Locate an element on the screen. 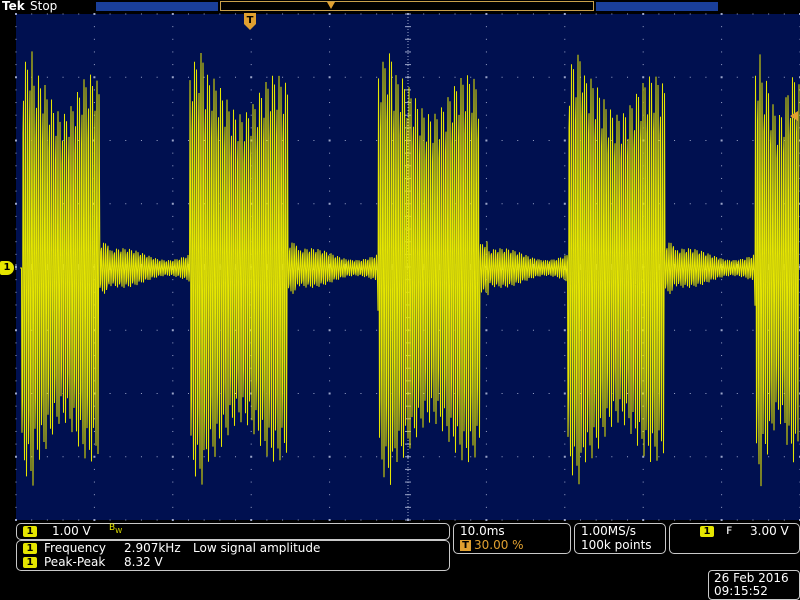  svg-text: T is located at coordinates (250, 20).